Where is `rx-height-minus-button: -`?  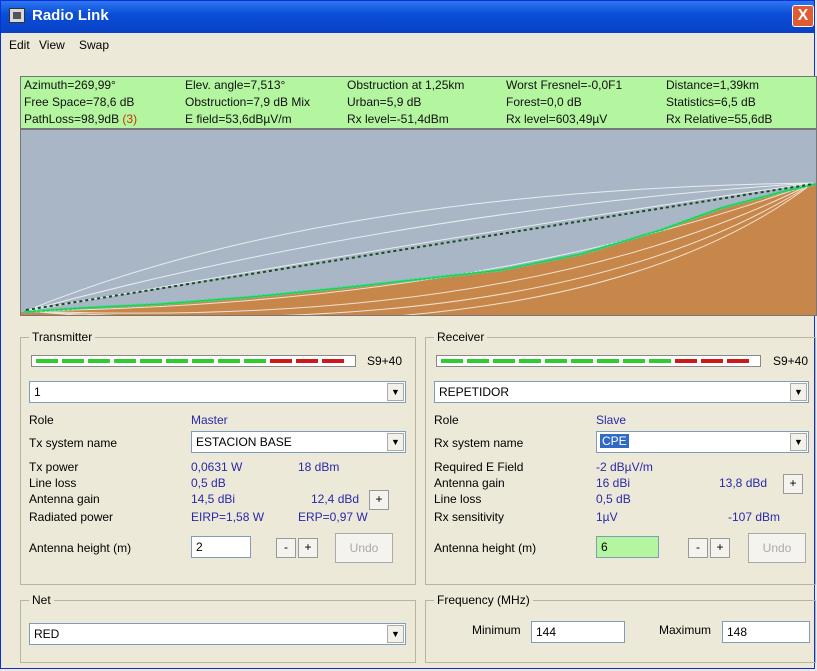 rx-height-minus-button: - is located at coordinates (698, 548).